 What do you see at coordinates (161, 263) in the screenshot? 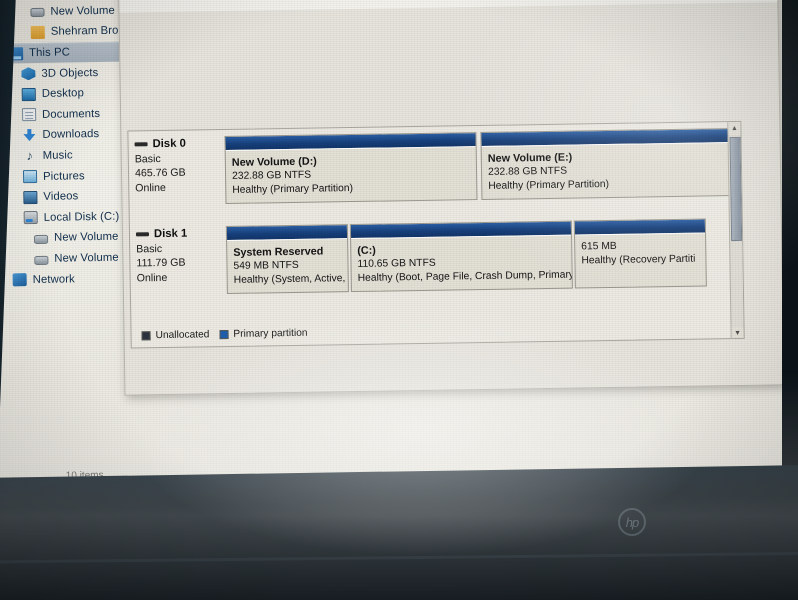
I see `disk-capacity-1: 111.79 GB` at bounding box center [161, 263].